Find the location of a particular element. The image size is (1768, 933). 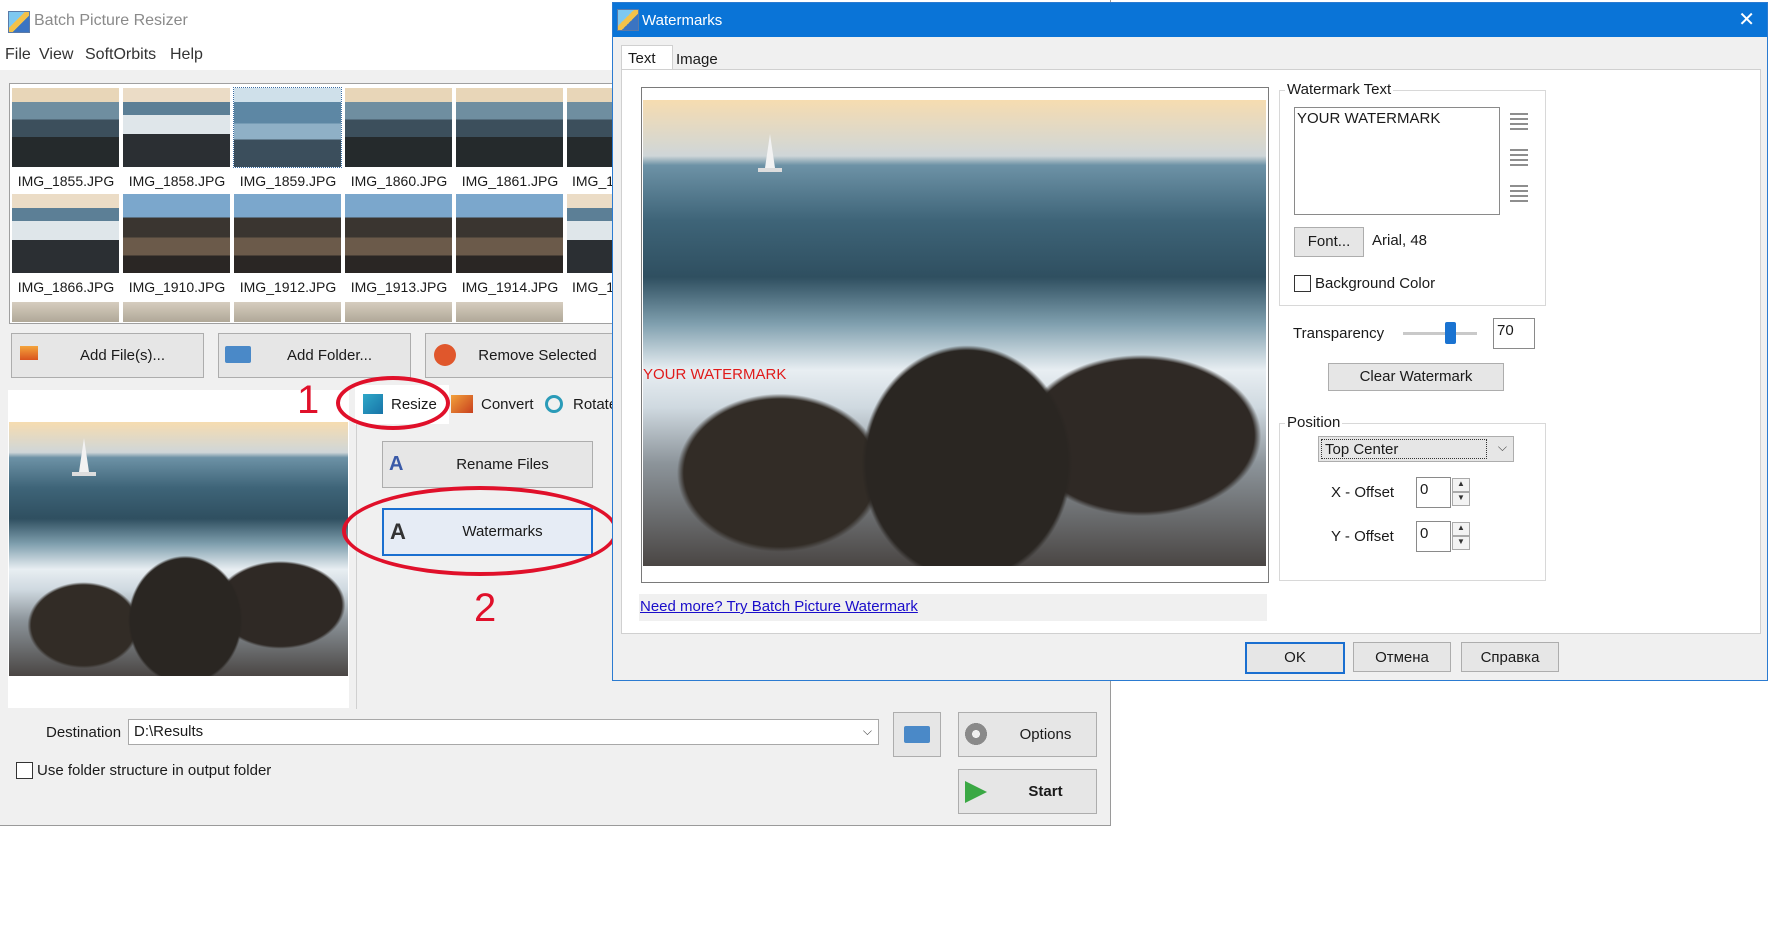

rename-files-button: A Rename Files is located at coordinates (487, 464).